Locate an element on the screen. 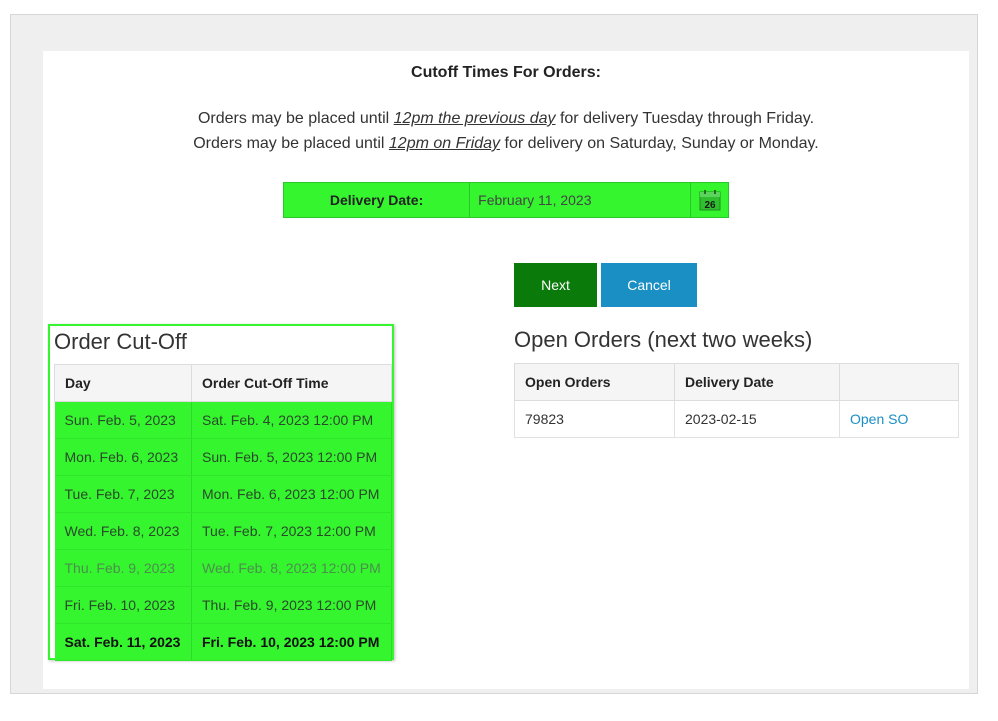 The height and width of the screenshot is (721, 998). day-cell: Mon. Feb. 6, 2023 is located at coordinates (123, 457).